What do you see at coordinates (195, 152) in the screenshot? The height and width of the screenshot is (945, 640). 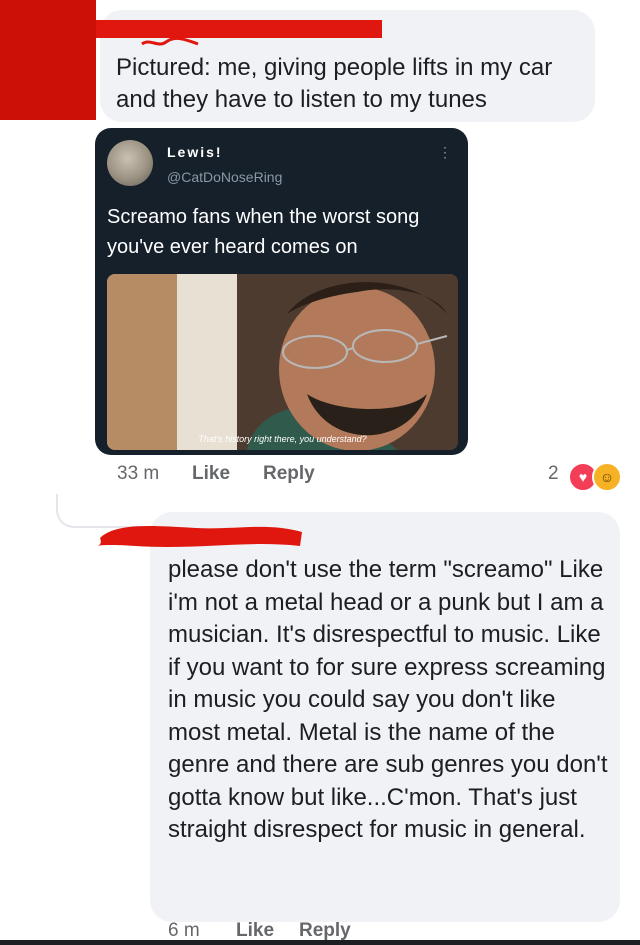 I see `tweet-author-name: Lewis!` at bounding box center [195, 152].